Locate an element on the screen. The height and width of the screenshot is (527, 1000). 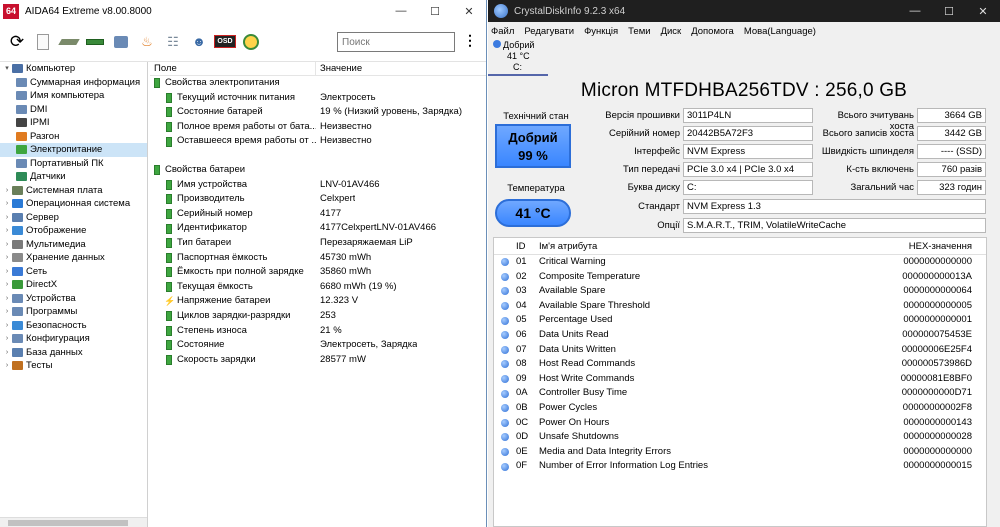
disk-status-tab: Добрий 41 °C C: is located at coordinates (518, 58).